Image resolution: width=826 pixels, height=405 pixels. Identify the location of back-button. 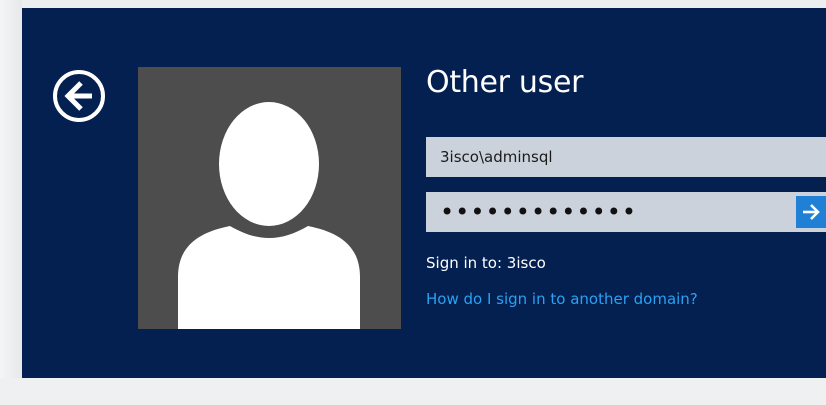
(79, 96).